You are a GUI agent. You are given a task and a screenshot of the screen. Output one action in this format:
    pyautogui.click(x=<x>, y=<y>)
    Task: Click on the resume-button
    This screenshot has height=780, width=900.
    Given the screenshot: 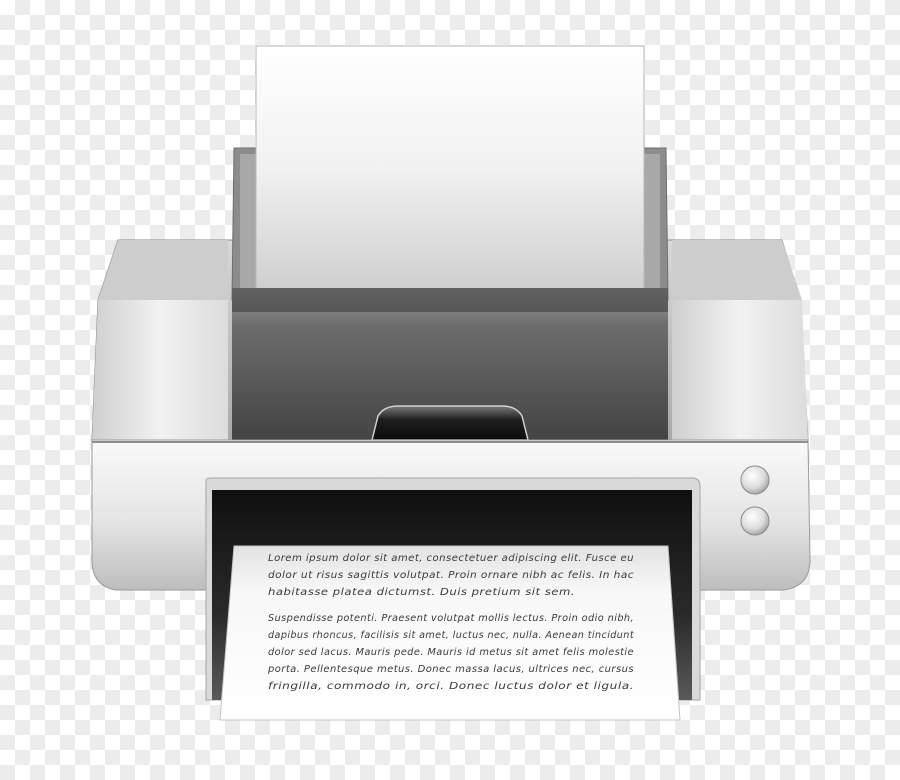 What is the action you would take?
    pyautogui.click(x=755, y=521)
    